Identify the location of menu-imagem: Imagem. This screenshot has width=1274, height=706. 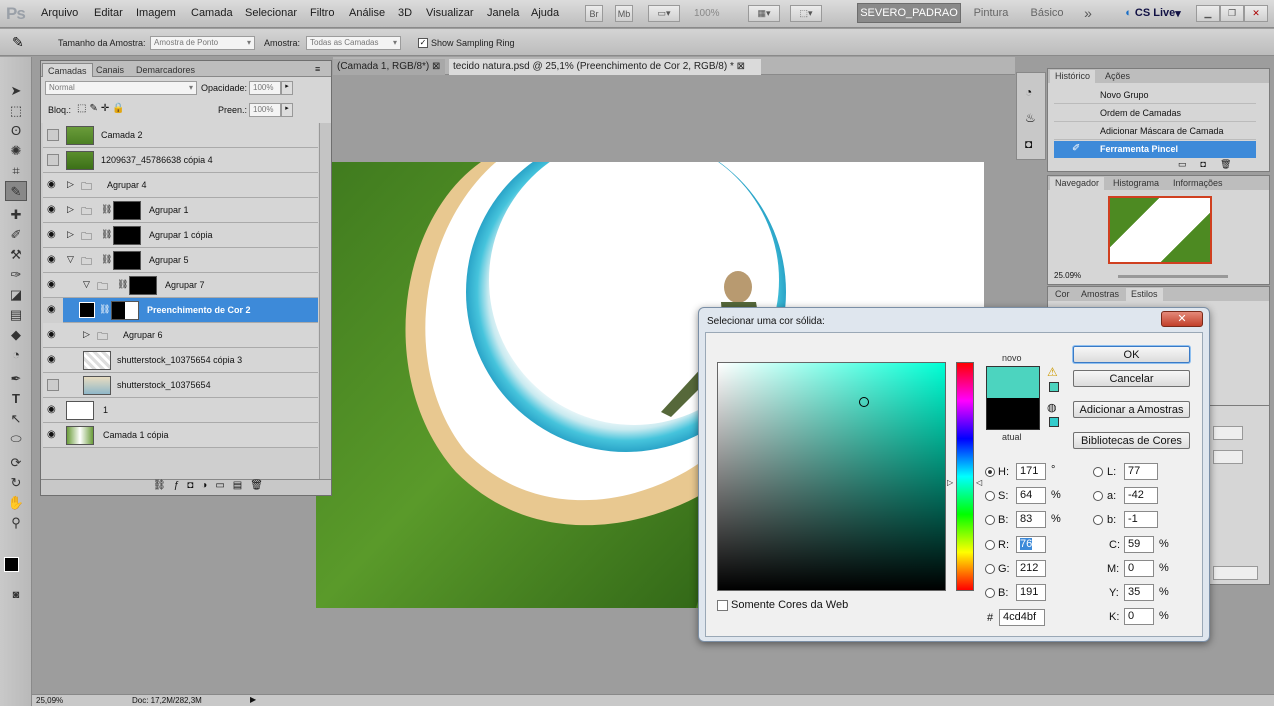
(156, 13).